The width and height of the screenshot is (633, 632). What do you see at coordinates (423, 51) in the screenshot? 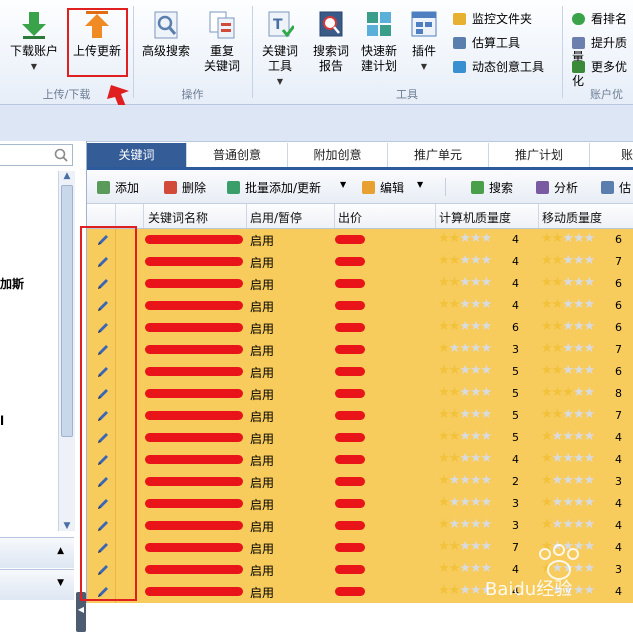
I see `plugin-label: 插件` at bounding box center [423, 51].